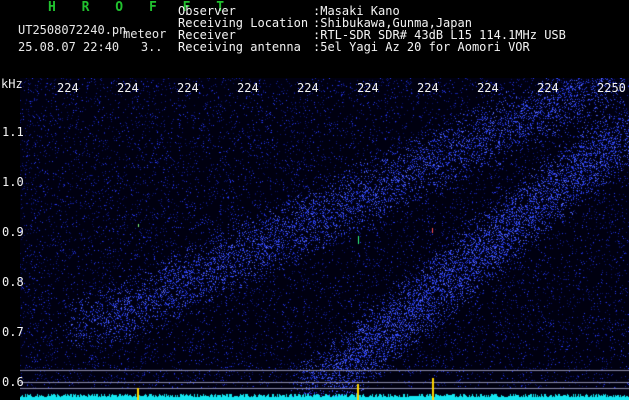 This screenshot has height=400, width=629. I want to click on info-label-antenna: Receiving antenna, so click(239, 47).